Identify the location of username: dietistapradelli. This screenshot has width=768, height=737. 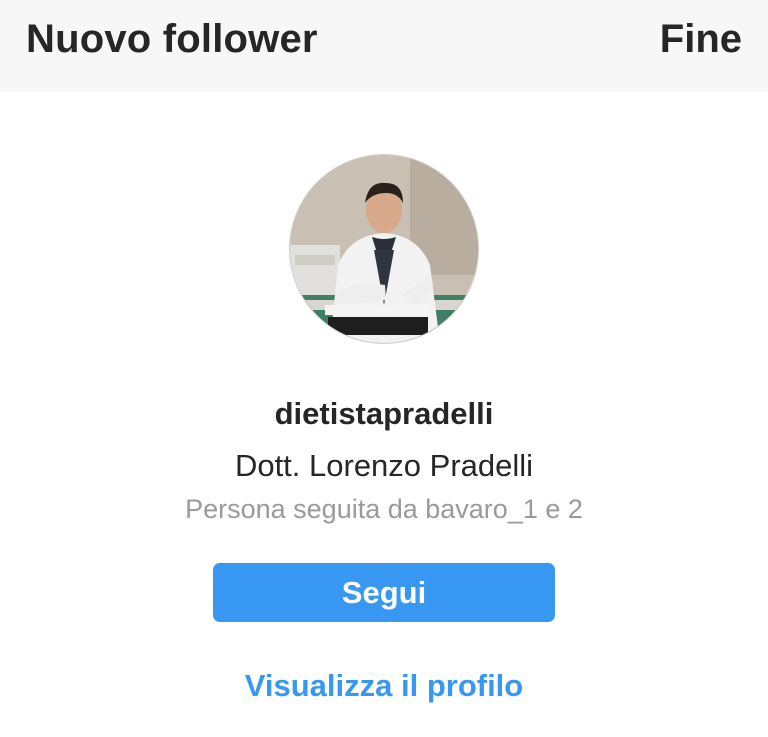
(384, 413).